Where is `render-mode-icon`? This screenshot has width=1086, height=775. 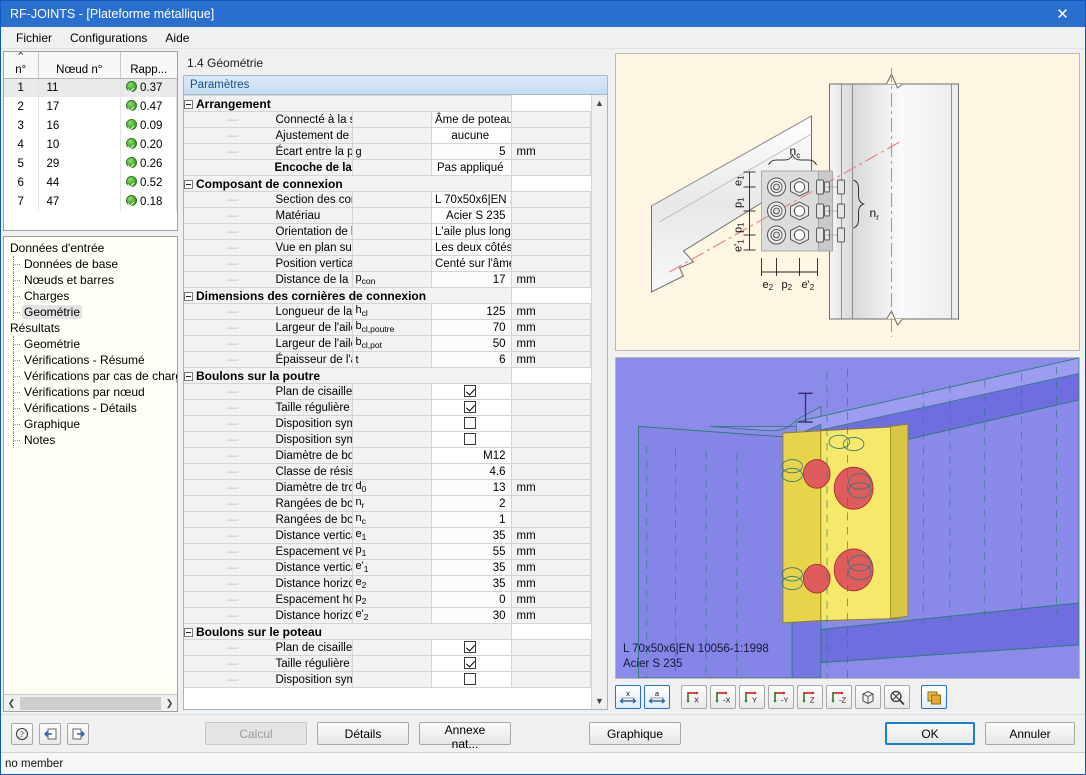 render-mode-icon is located at coordinates (934, 697).